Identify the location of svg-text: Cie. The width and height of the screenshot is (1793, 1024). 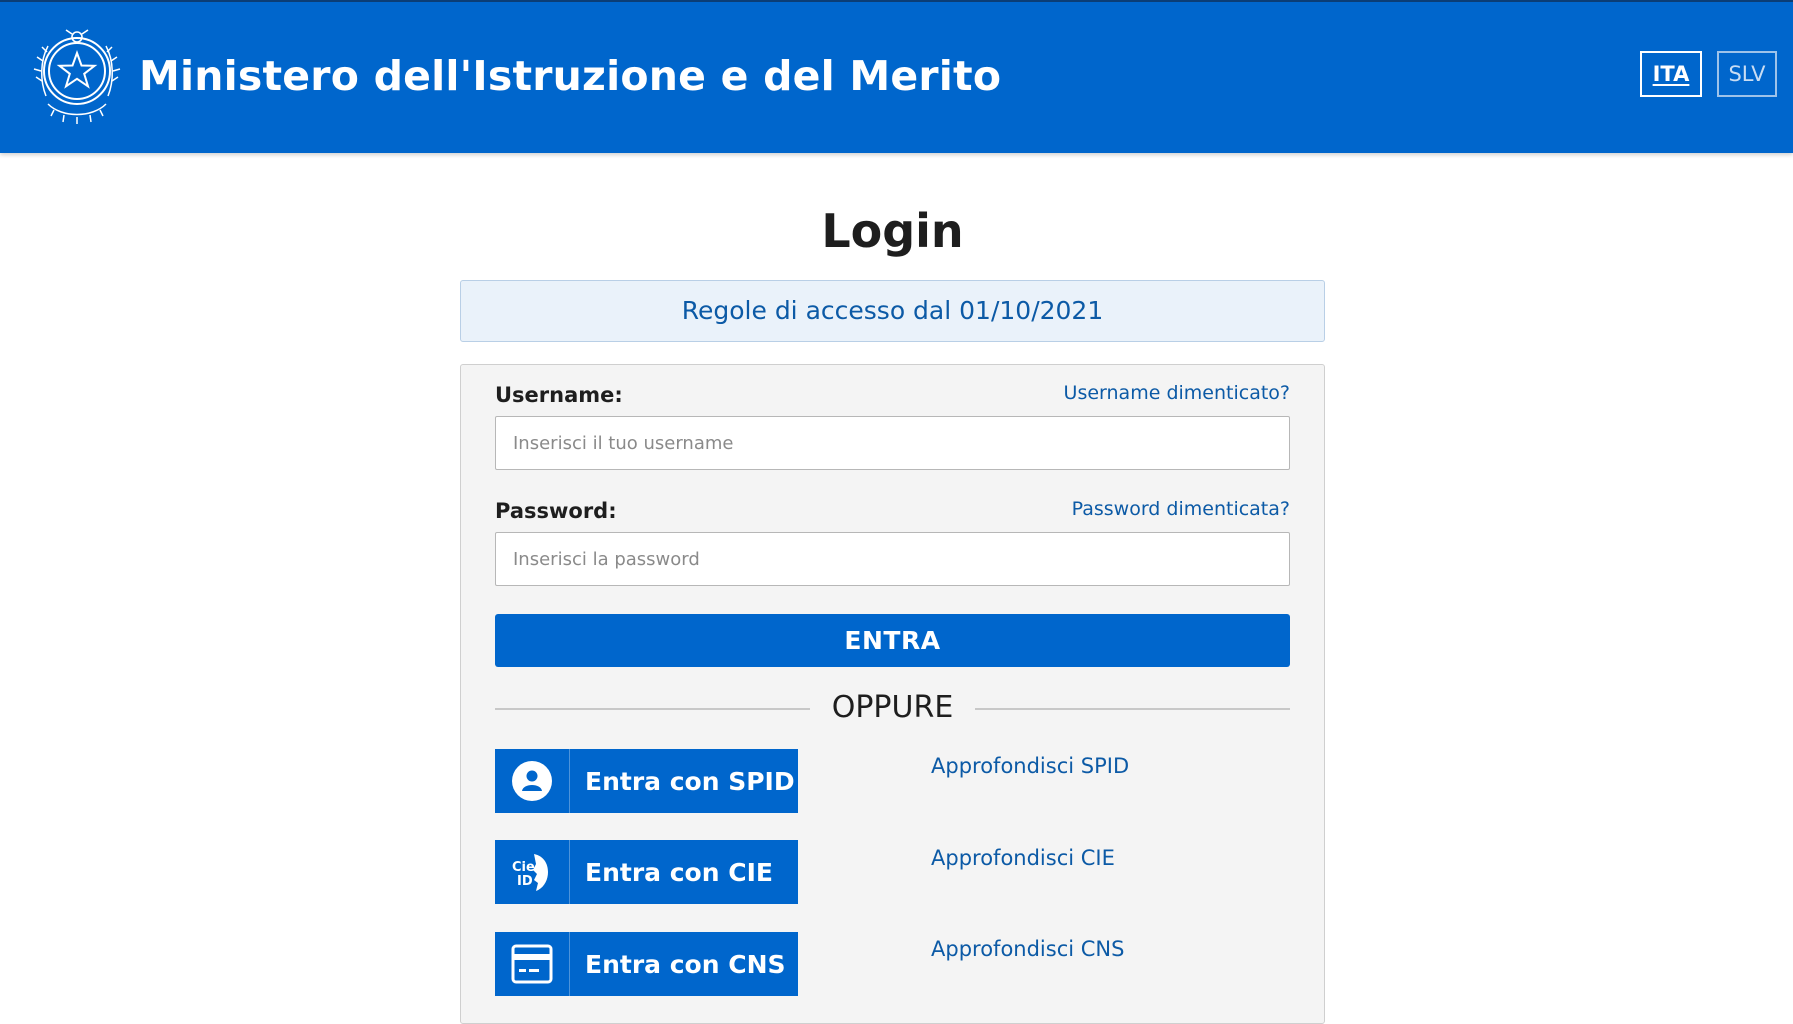
(523, 867).